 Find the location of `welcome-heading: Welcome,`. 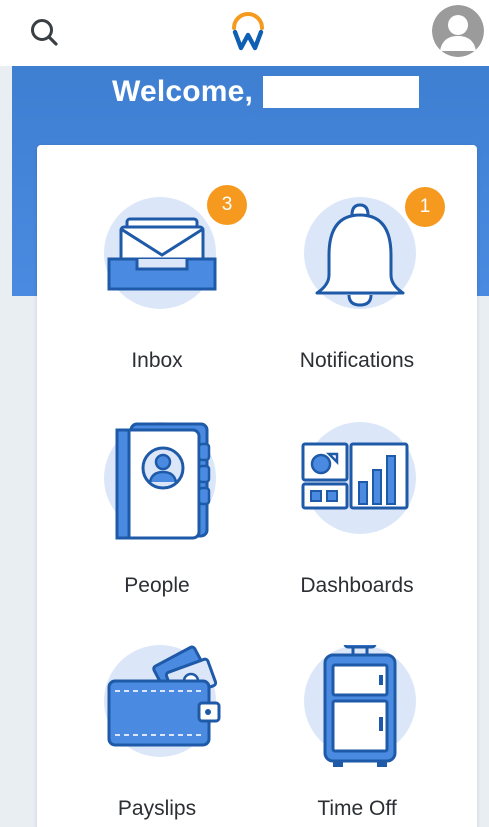

welcome-heading: Welcome, is located at coordinates (266, 92).